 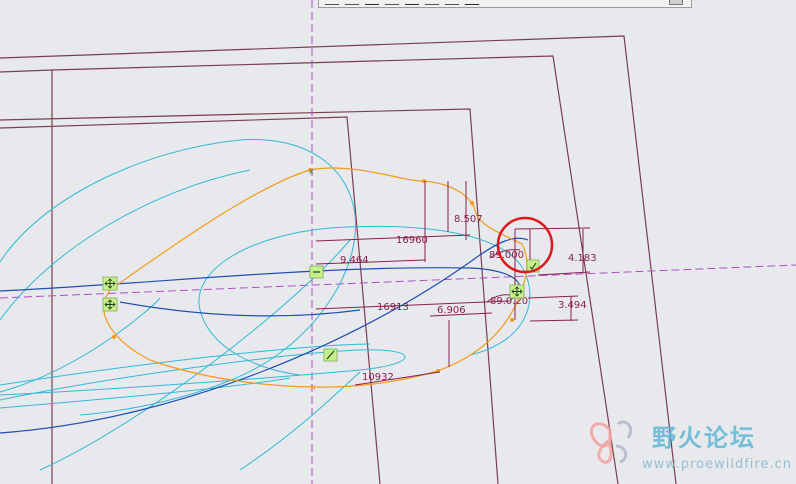 I want to click on dim-label-4183: 4.183, so click(x=582, y=258).